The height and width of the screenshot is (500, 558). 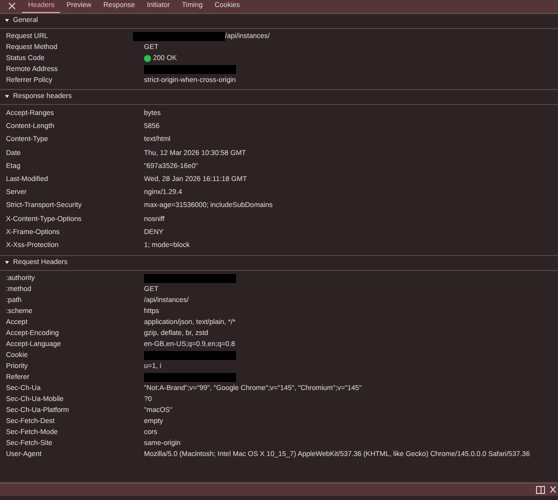 What do you see at coordinates (540, 490) in the screenshot?
I see `dock-side-icon` at bounding box center [540, 490].